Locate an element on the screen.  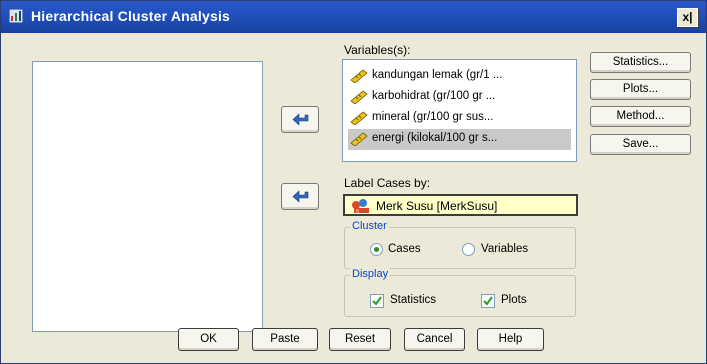
move-label-cases-button is located at coordinates (300, 196).